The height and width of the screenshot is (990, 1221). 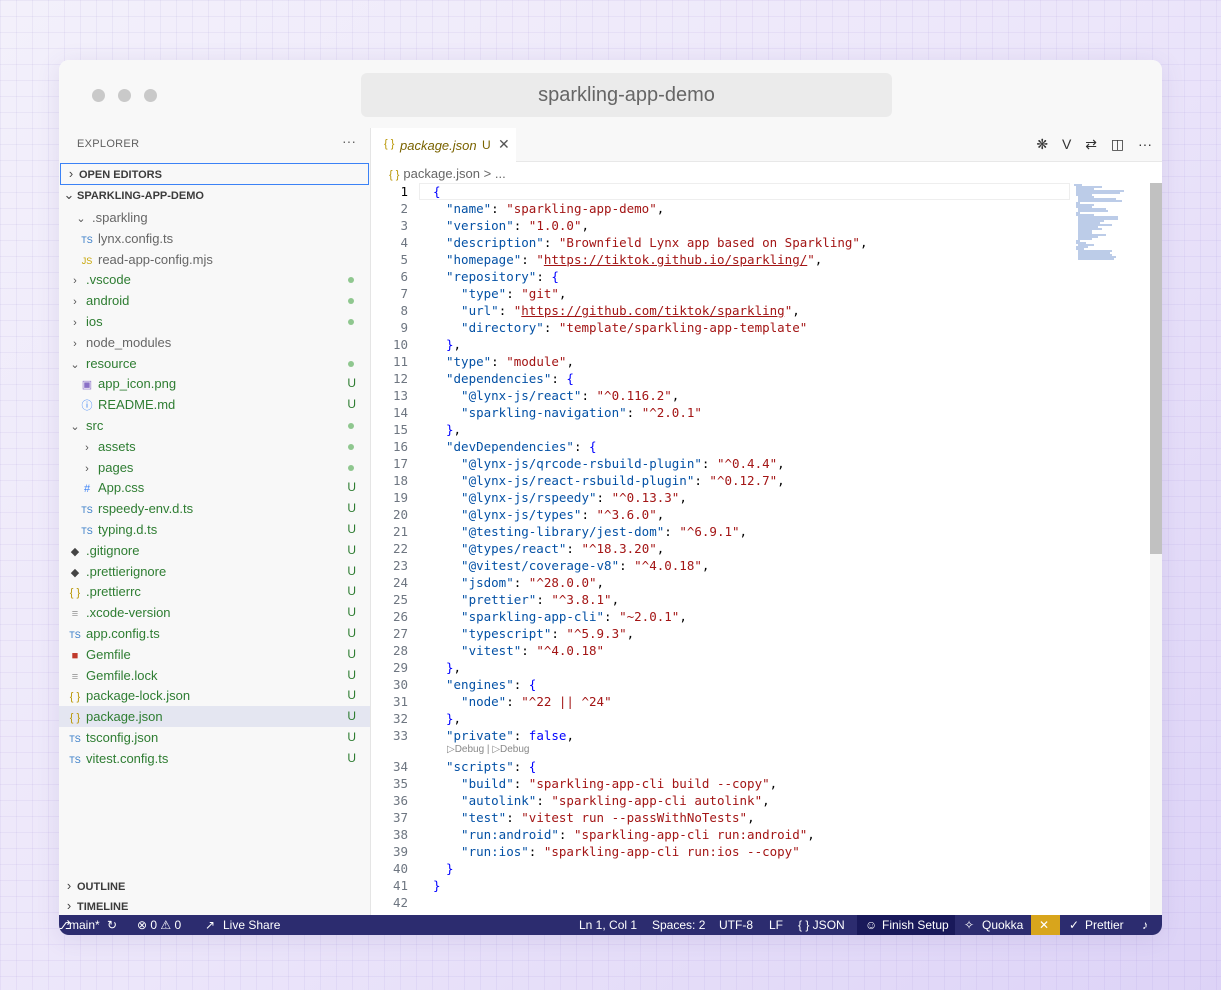 What do you see at coordinates (101, 887) in the screenshot?
I see `outline-label: OUTLINE` at bounding box center [101, 887].